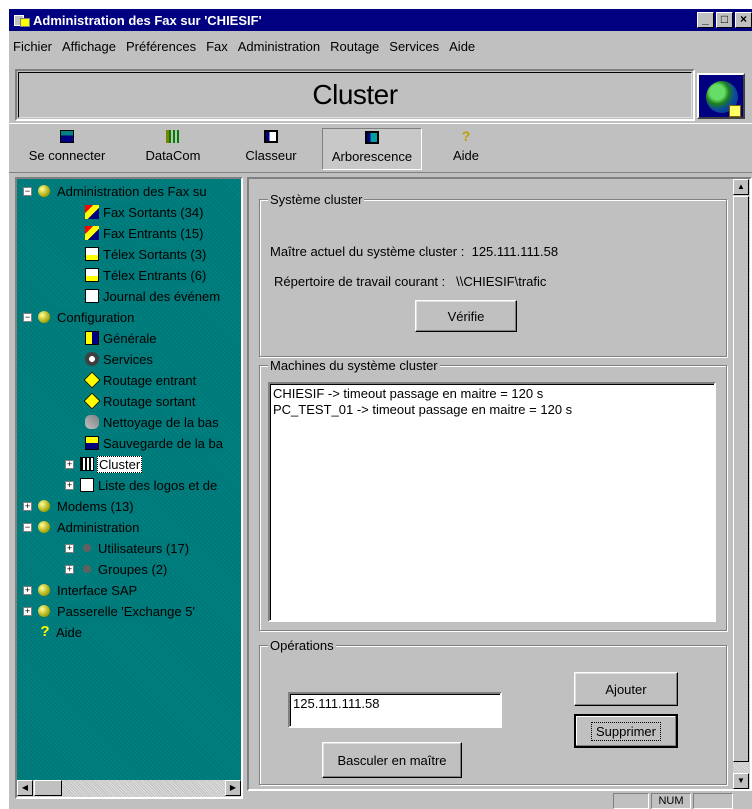 The height and width of the screenshot is (809, 752). Describe the element at coordinates (218, 46) in the screenshot. I see `menu-fax: Fax` at that location.